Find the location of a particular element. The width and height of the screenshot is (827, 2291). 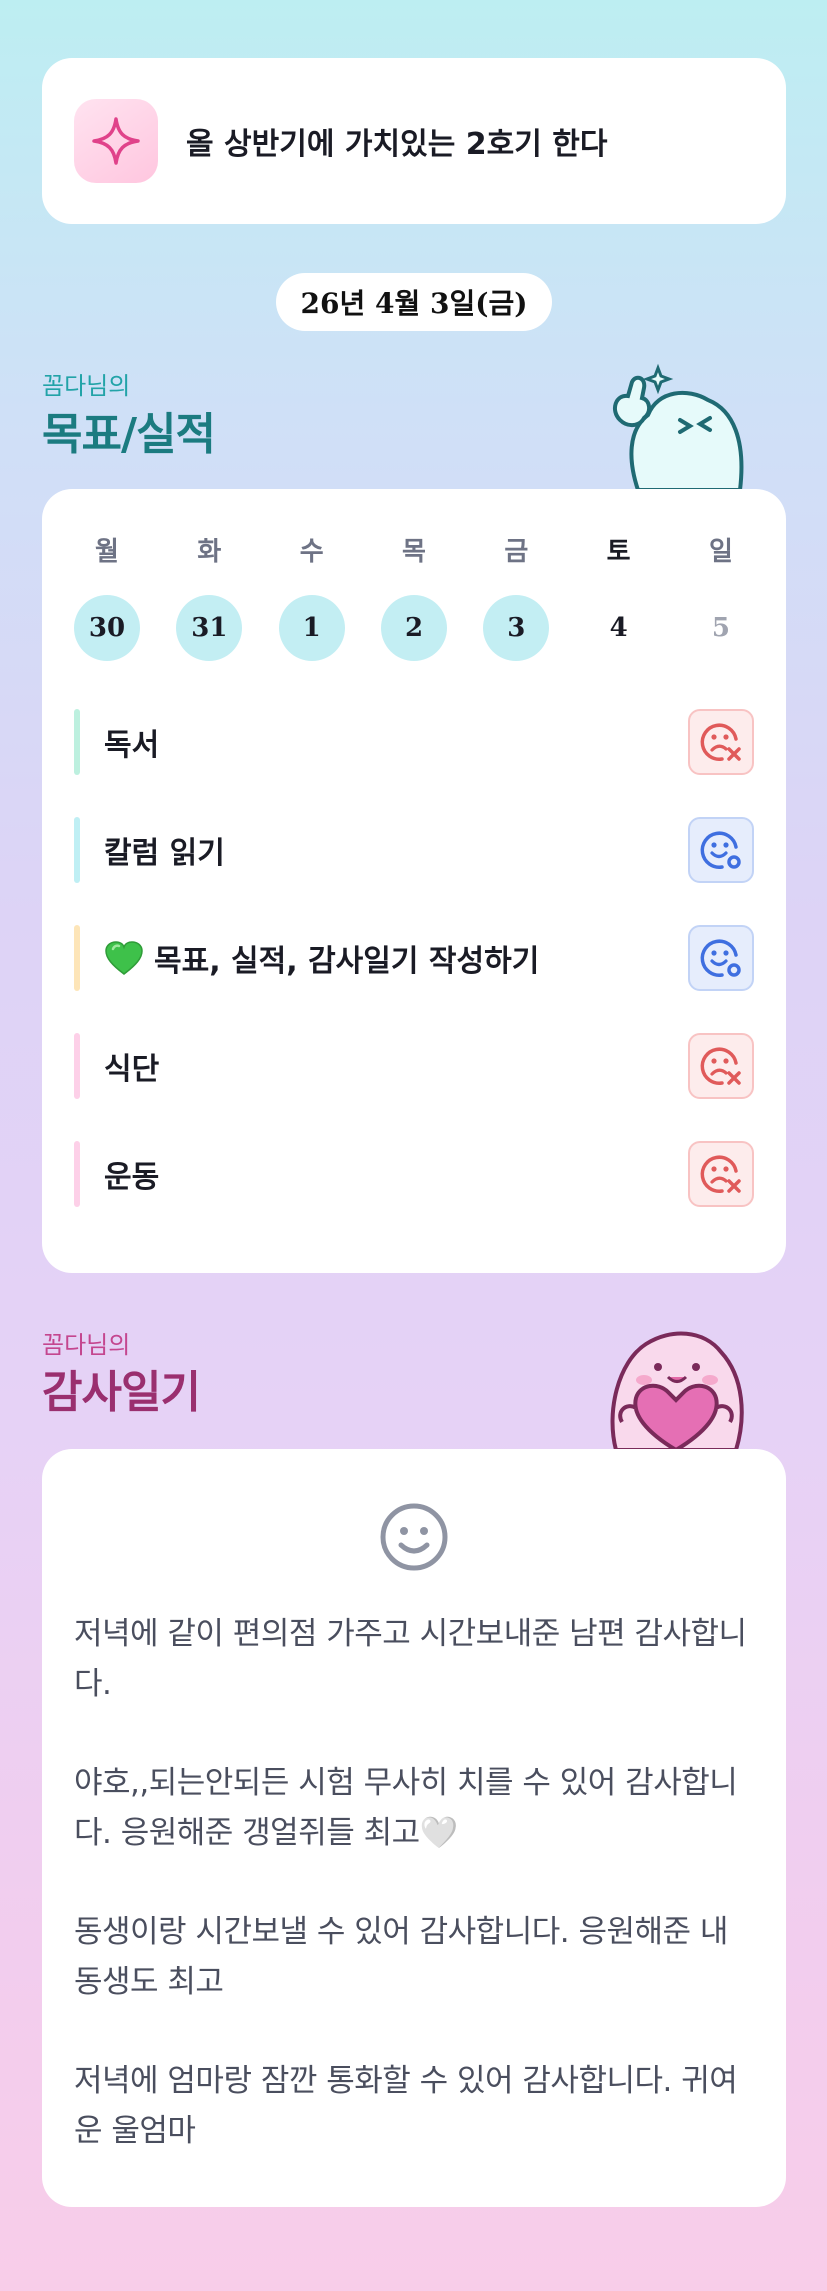

date-cell: 4 is located at coordinates (619, 628).